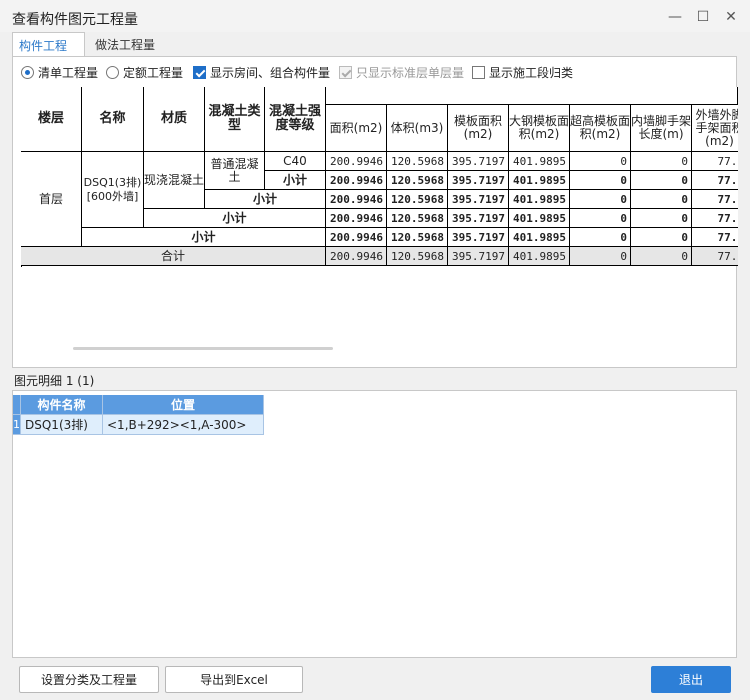  I want to click on checkbox-unchecked-icon, so click(478, 72).